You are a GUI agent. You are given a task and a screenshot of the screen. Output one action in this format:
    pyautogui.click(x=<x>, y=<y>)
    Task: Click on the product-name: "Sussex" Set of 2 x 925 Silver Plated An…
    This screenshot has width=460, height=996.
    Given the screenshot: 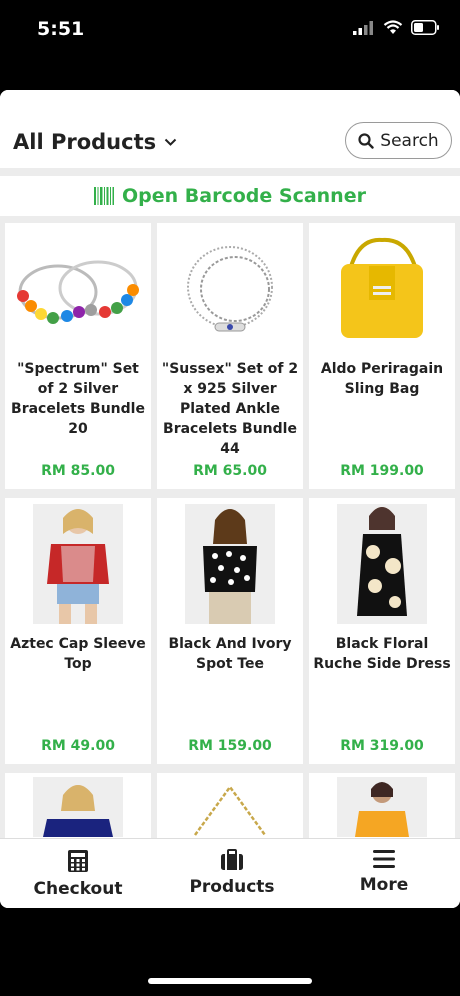 What is the action you would take?
    pyautogui.click(x=230, y=409)
    